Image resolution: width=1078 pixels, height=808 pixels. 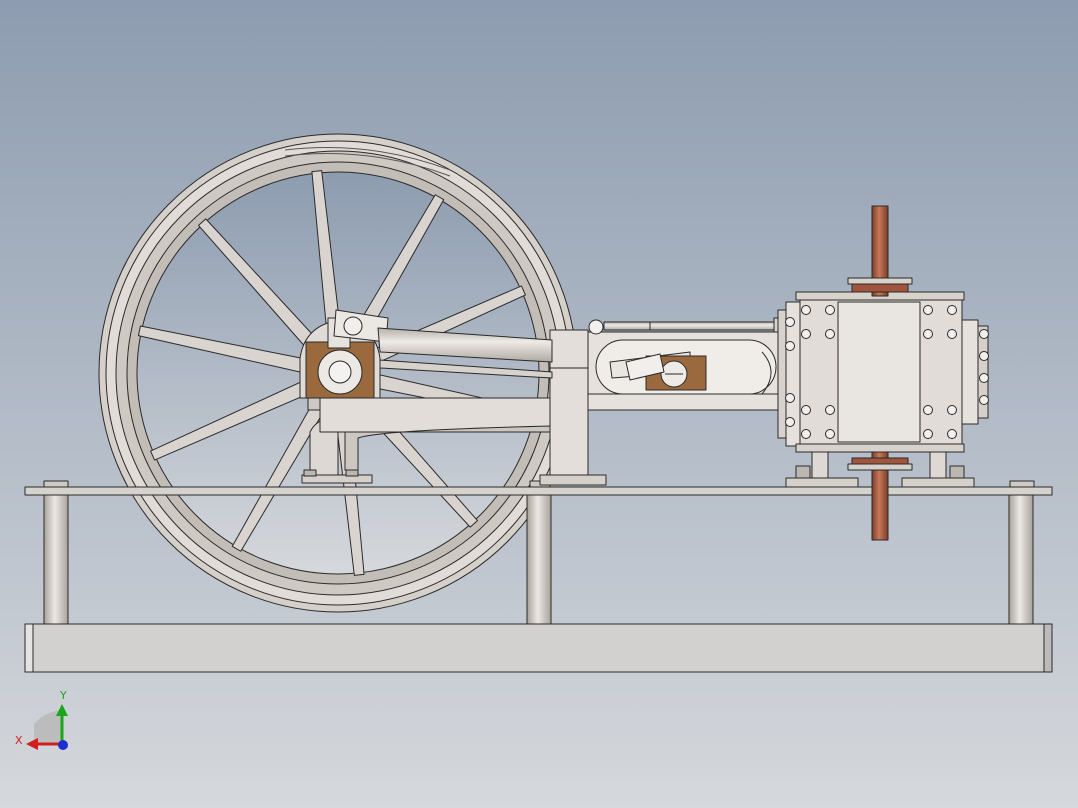 I want to click on steam-cylinder, so click(x=883, y=372).